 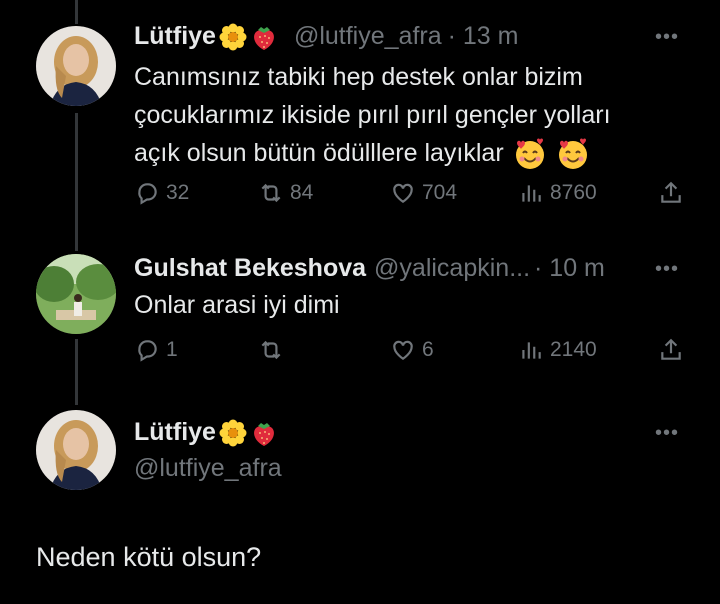 I want to click on tweet-header: Lütfiye, so click(x=206, y=432).